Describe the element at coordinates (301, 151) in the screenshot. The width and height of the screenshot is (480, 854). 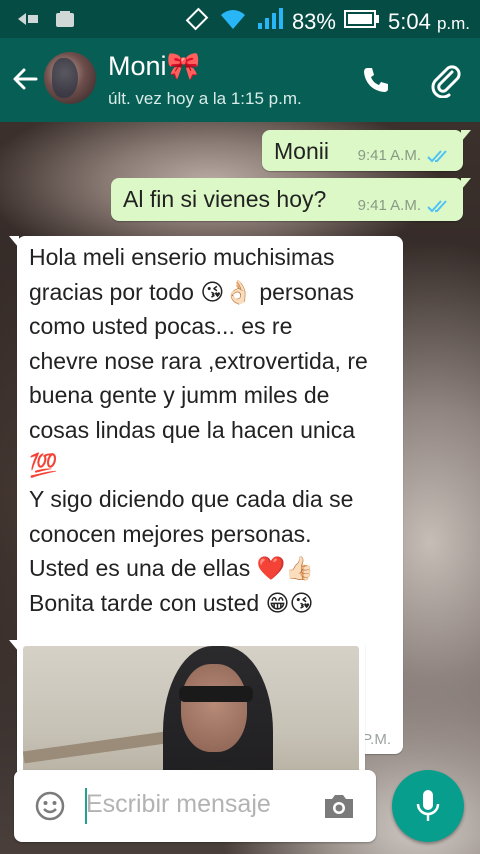
I see `message-text: Monii` at that location.